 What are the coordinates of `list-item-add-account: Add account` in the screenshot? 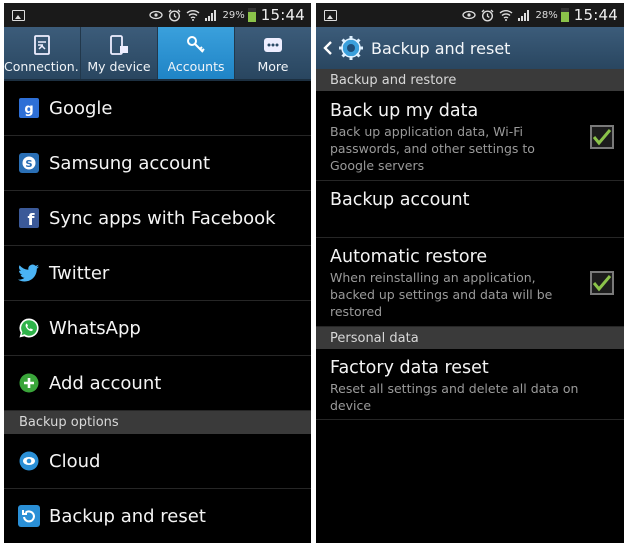 It's located at (157, 383).